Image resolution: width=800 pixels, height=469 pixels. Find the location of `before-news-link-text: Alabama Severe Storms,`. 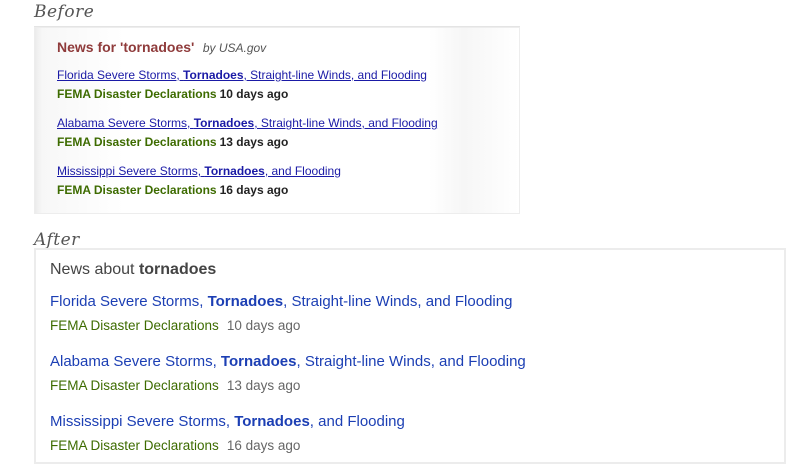

before-news-link-text: Alabama Severe Storms, is located at coordinates (125, 123).